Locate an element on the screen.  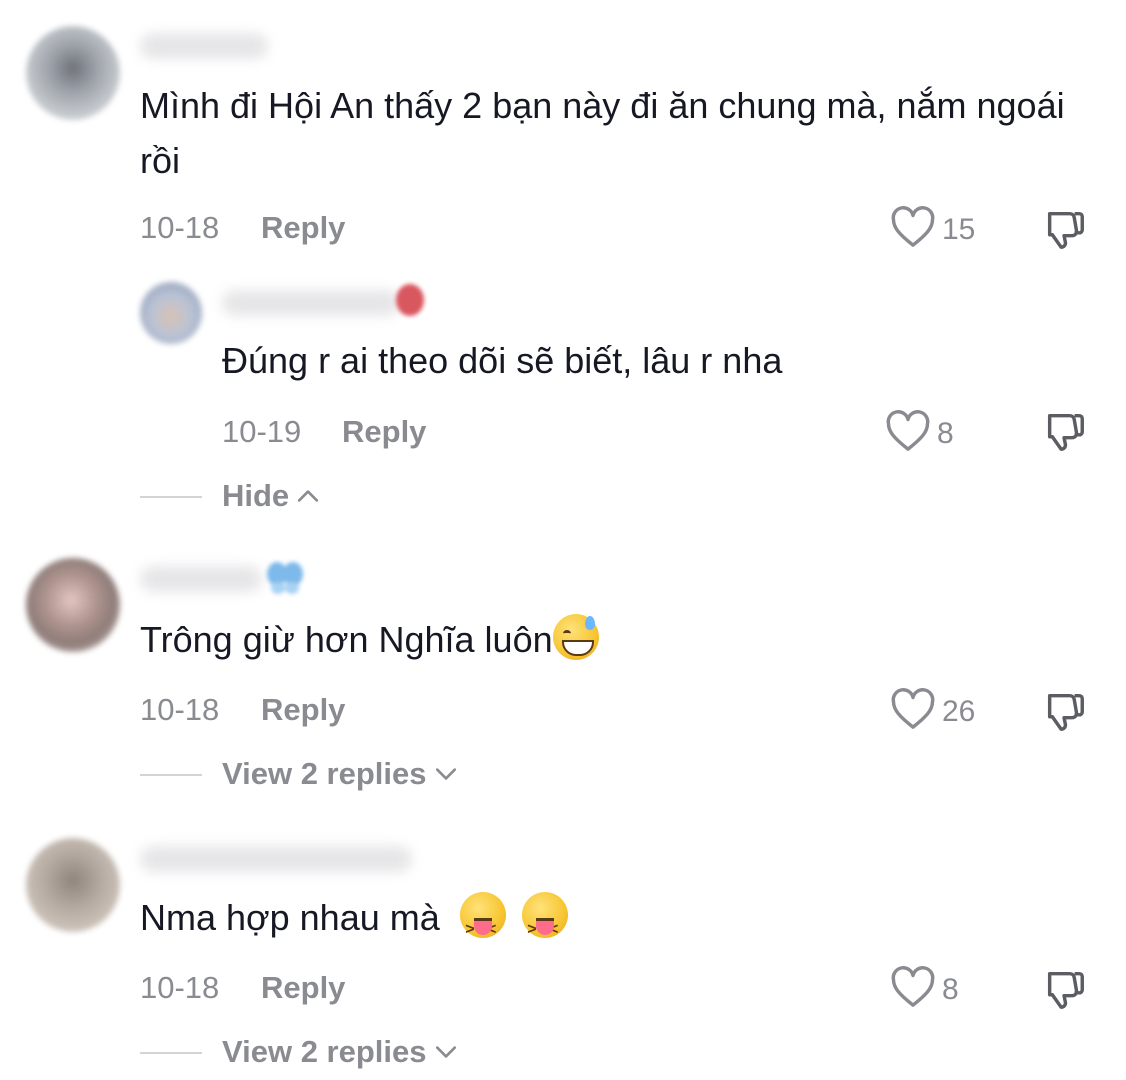
reply-username-blurred is located at coordinates (311, 303).